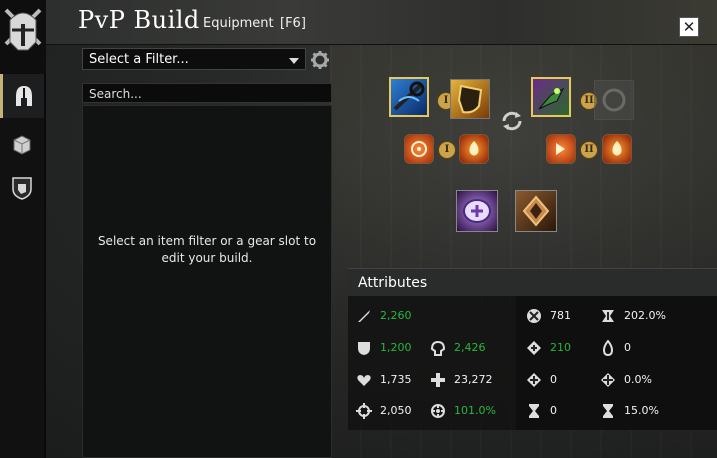 The image size is (717, 458). Describe the element at coordinates (560, 315) in the screenshot. I see `stat-ferocity-value: 781` at that location.